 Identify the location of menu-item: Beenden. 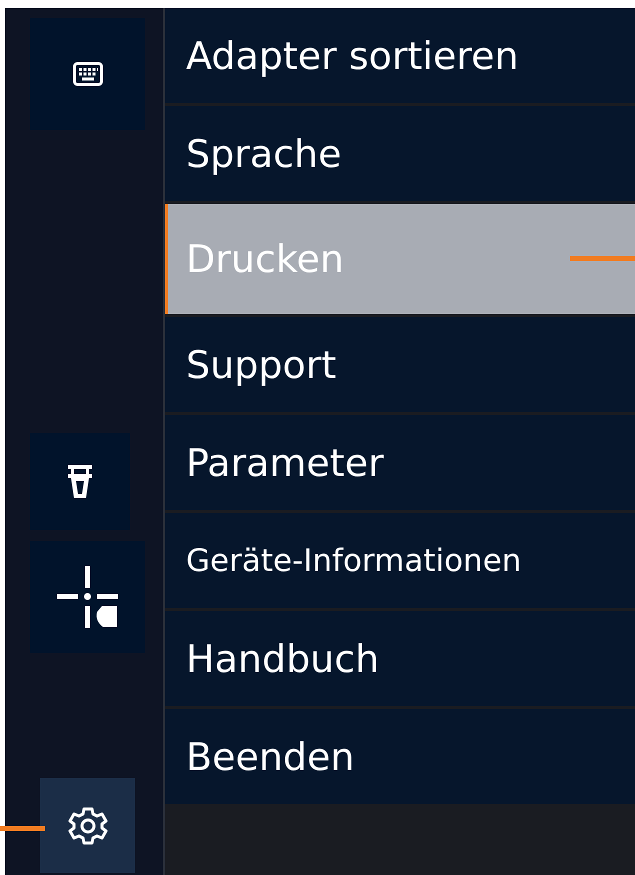
(400, 756).